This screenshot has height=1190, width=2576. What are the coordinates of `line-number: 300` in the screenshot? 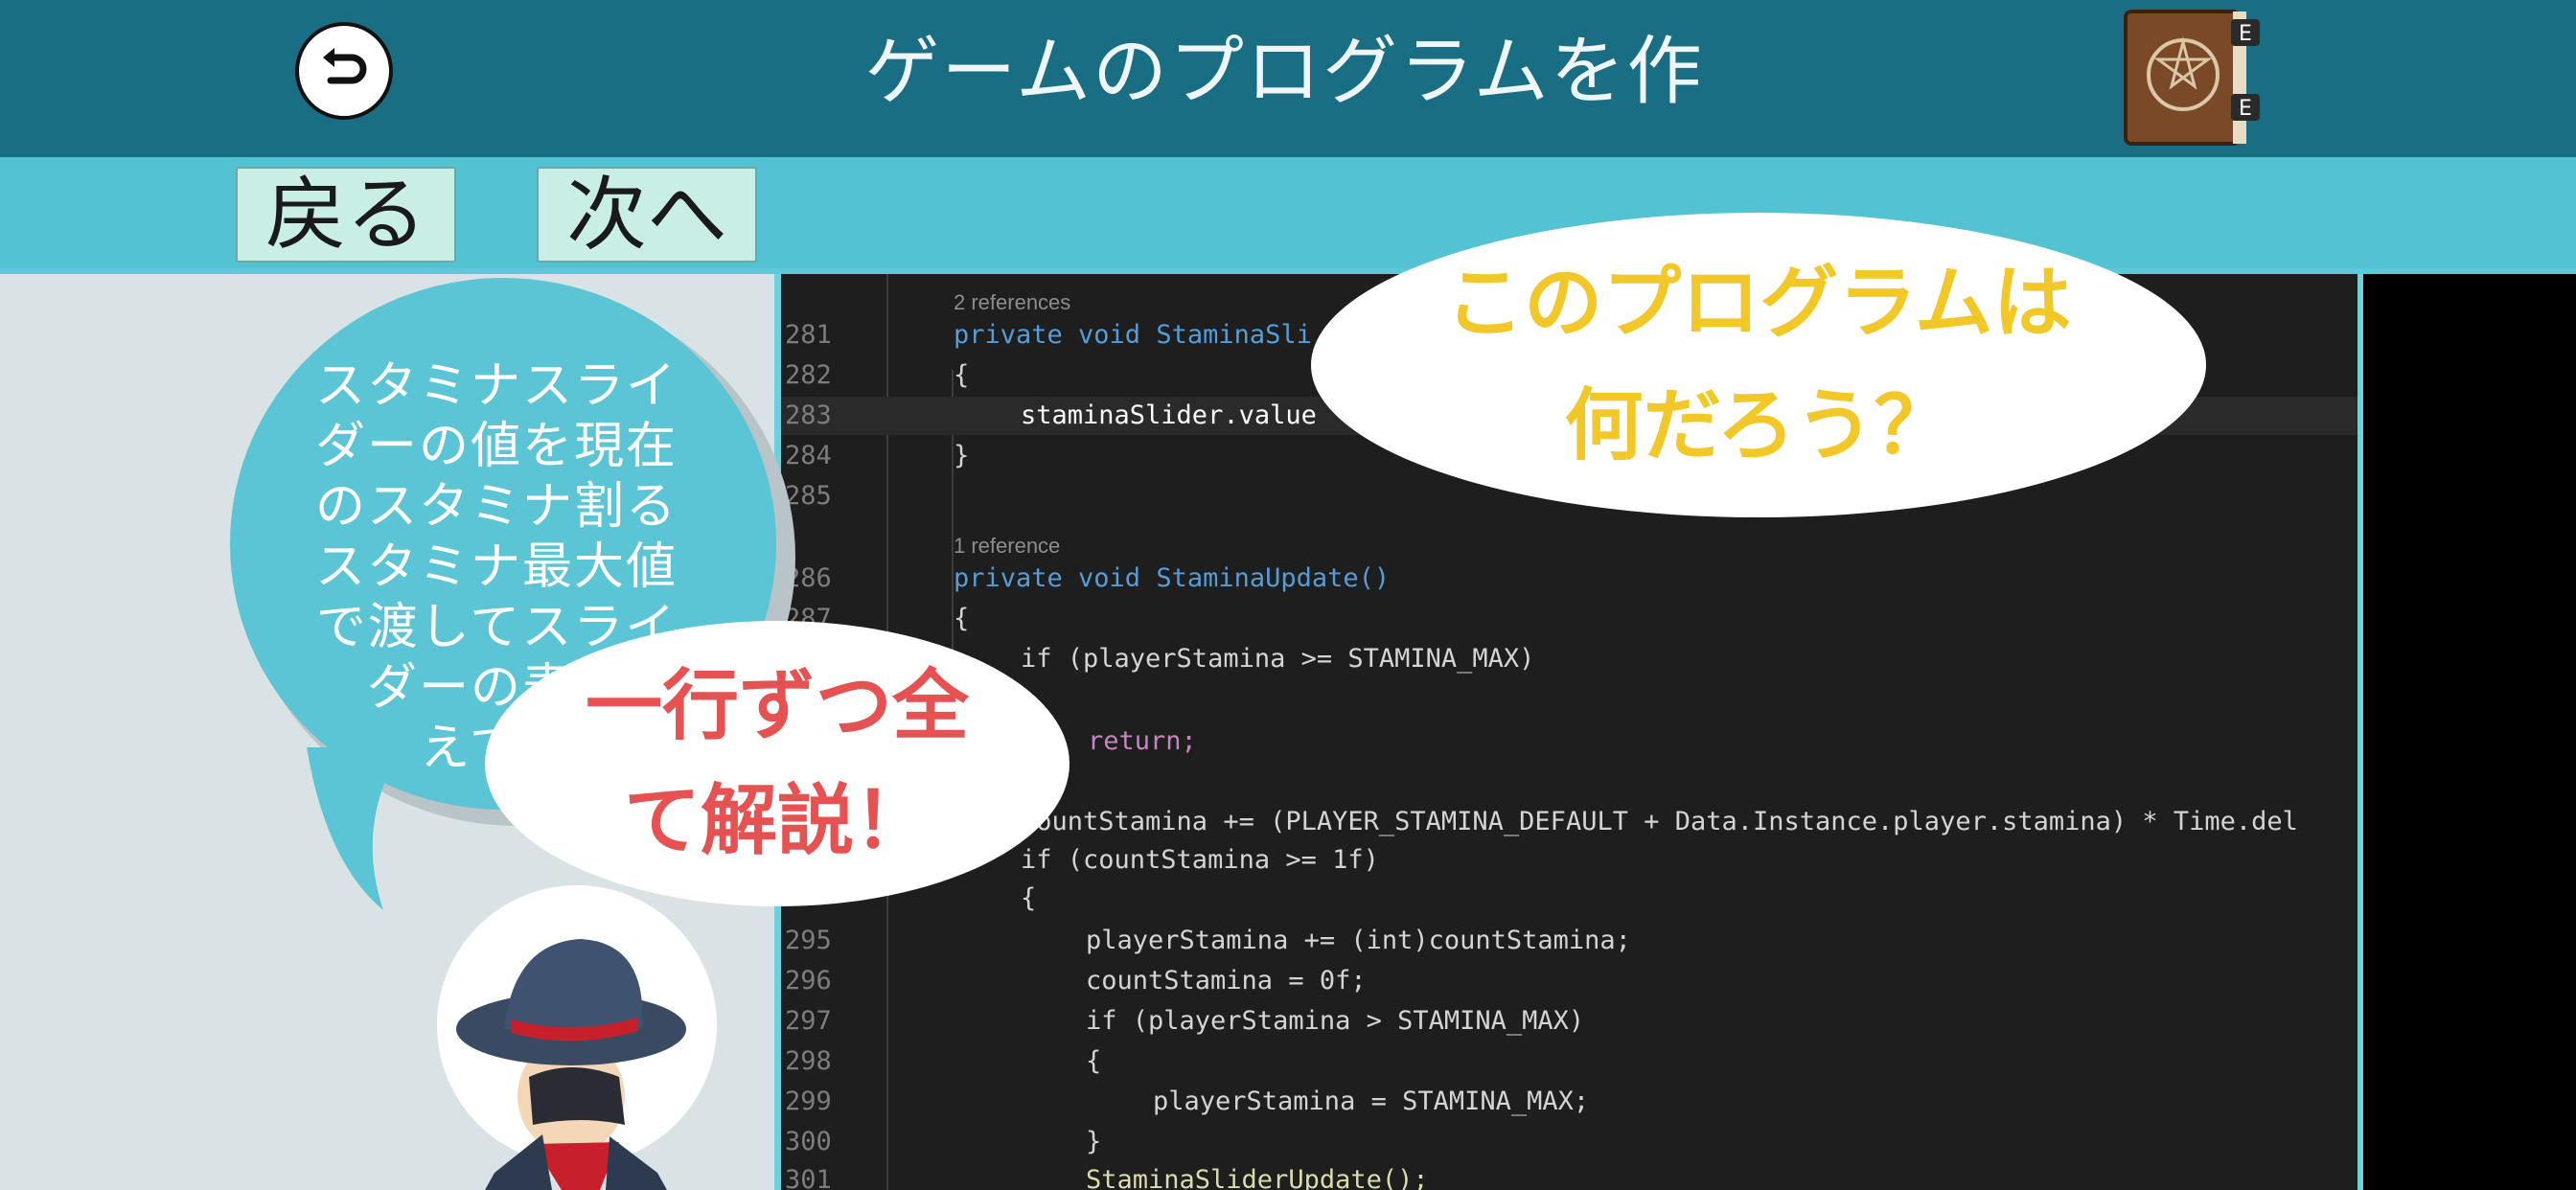 It's located at (808, 1141).